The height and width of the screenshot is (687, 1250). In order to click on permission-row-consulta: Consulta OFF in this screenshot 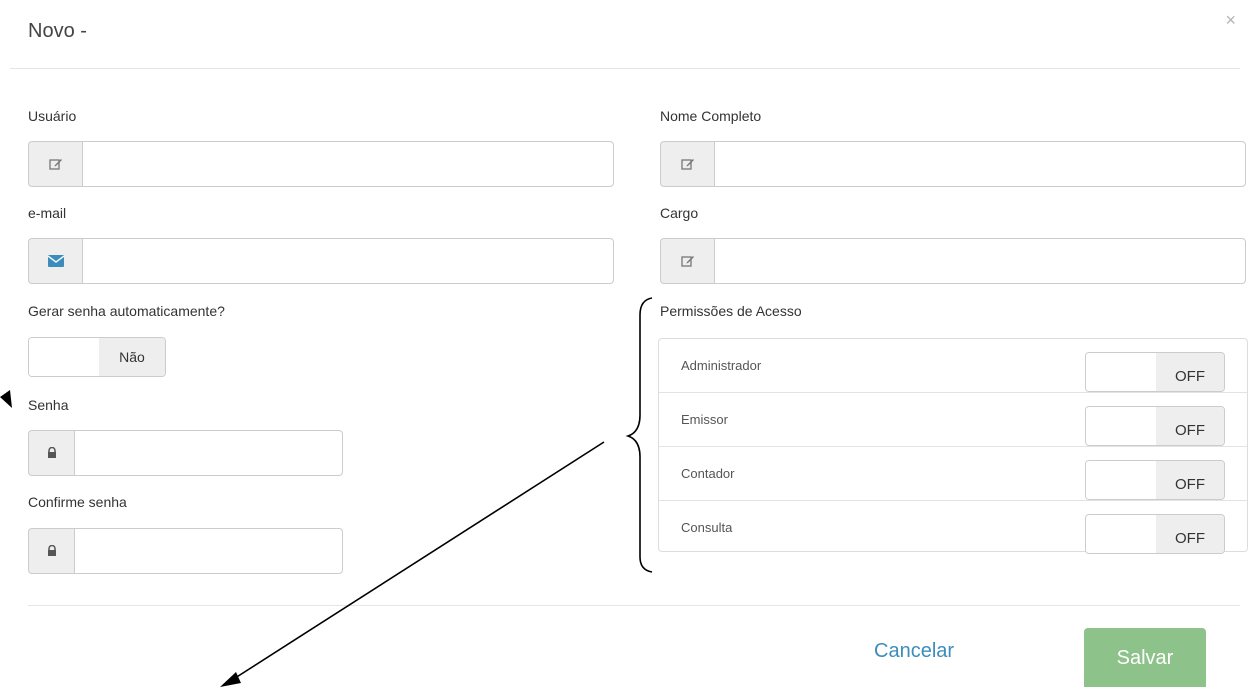, I will do `click(953, 528)`.